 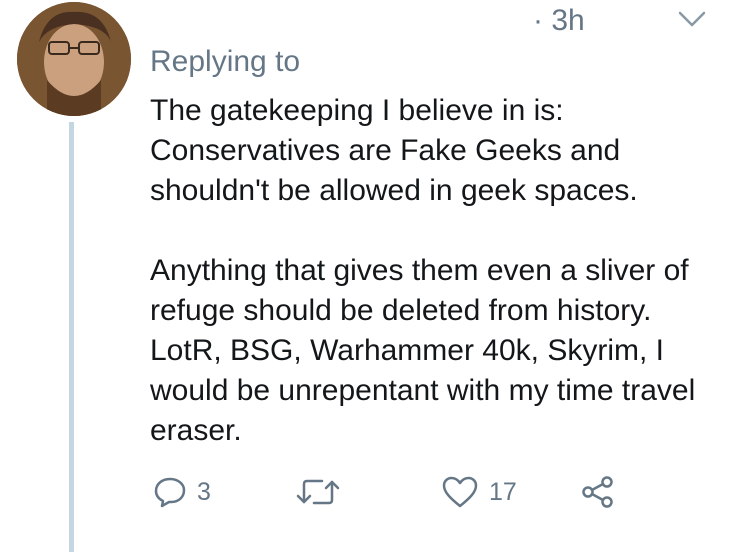 I want to click on tweet-actions: 3 17, so click(x=364, y=493).